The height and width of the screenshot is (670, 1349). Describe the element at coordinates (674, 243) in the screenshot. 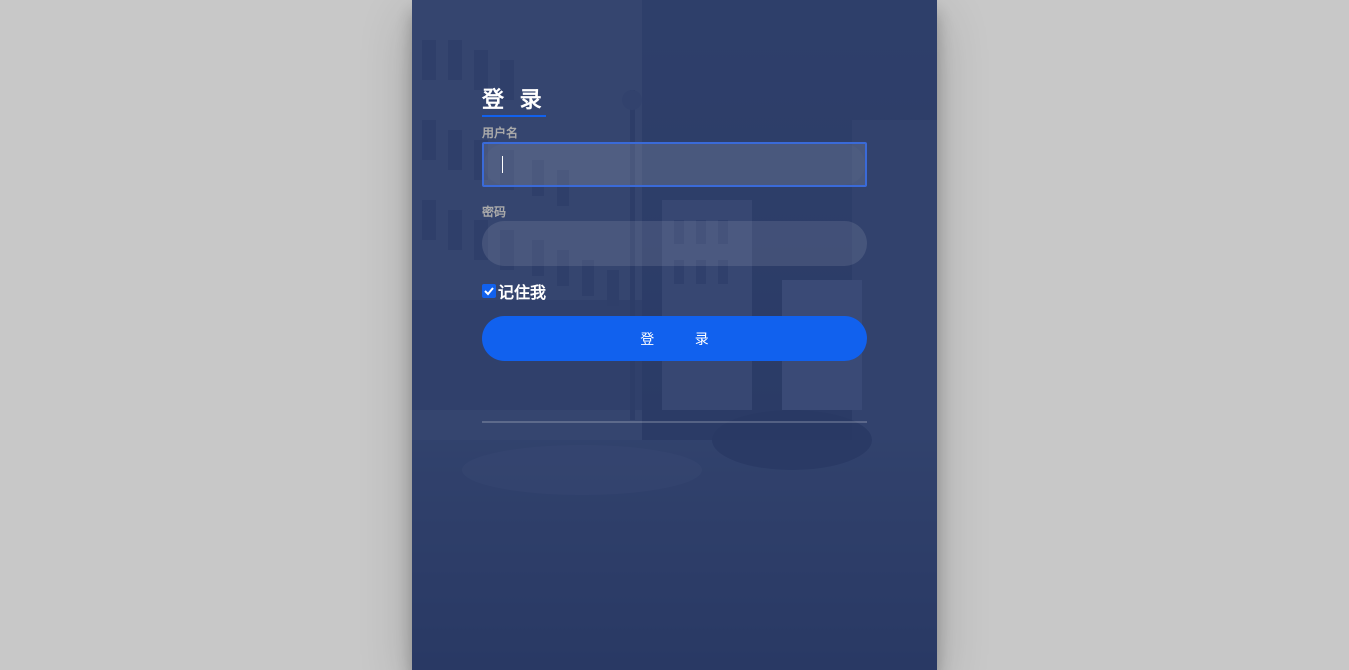

I see `password-input` at that location.